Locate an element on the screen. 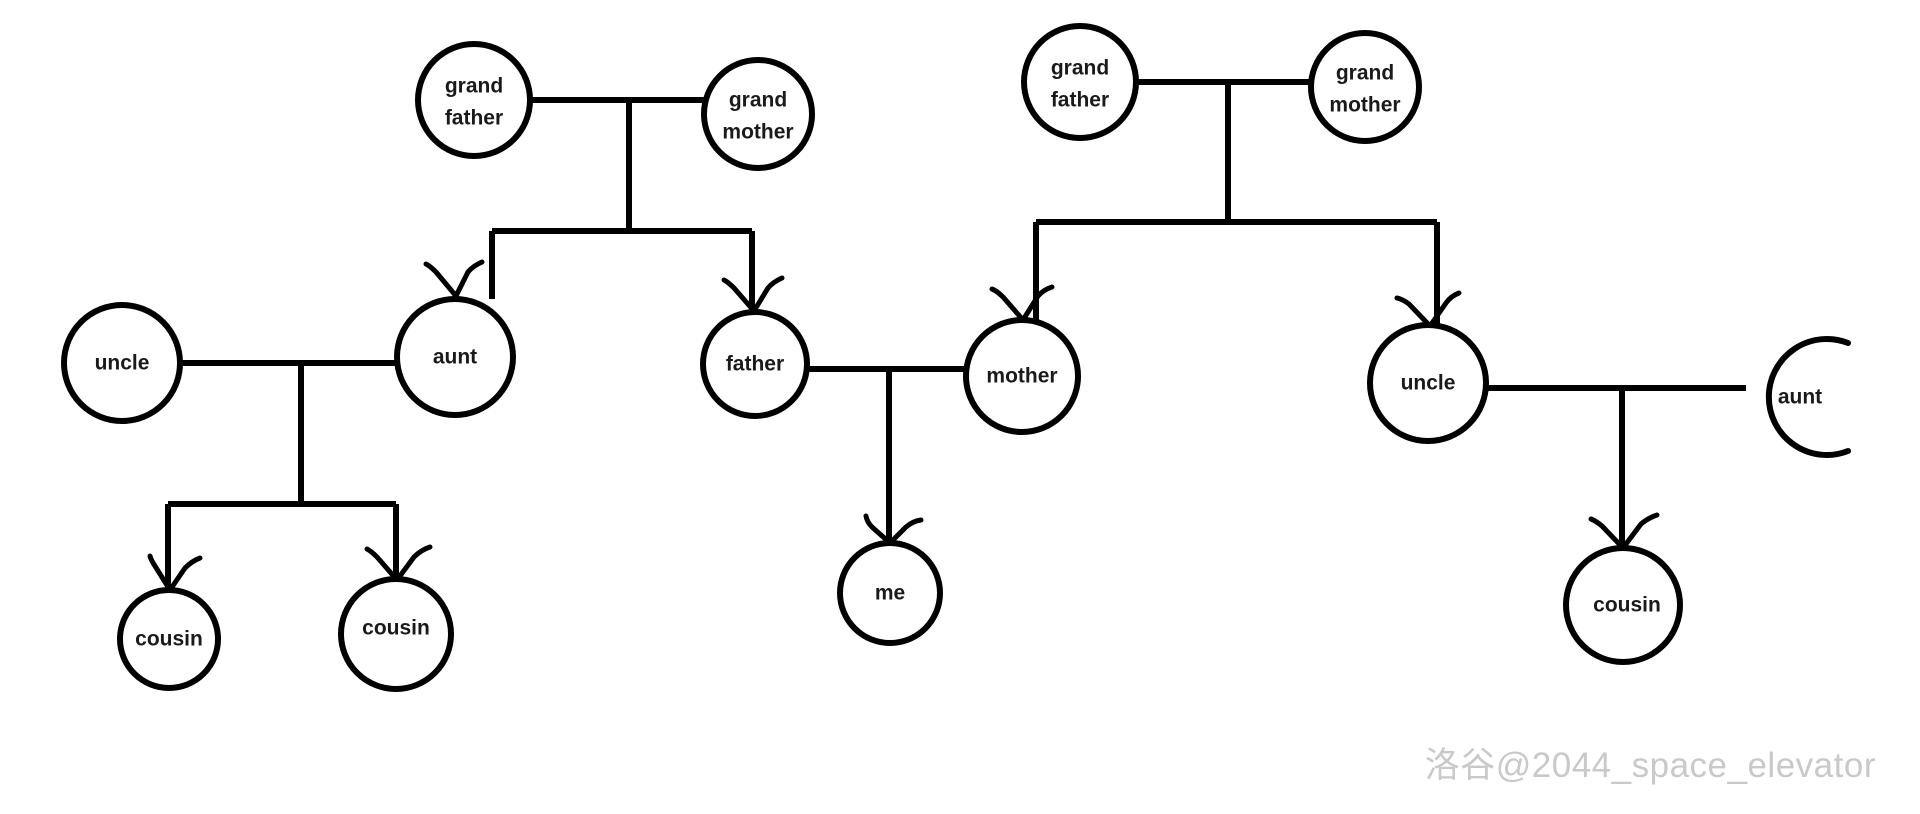  node-aunt-left: aunt is located at coordinates (455, 357).